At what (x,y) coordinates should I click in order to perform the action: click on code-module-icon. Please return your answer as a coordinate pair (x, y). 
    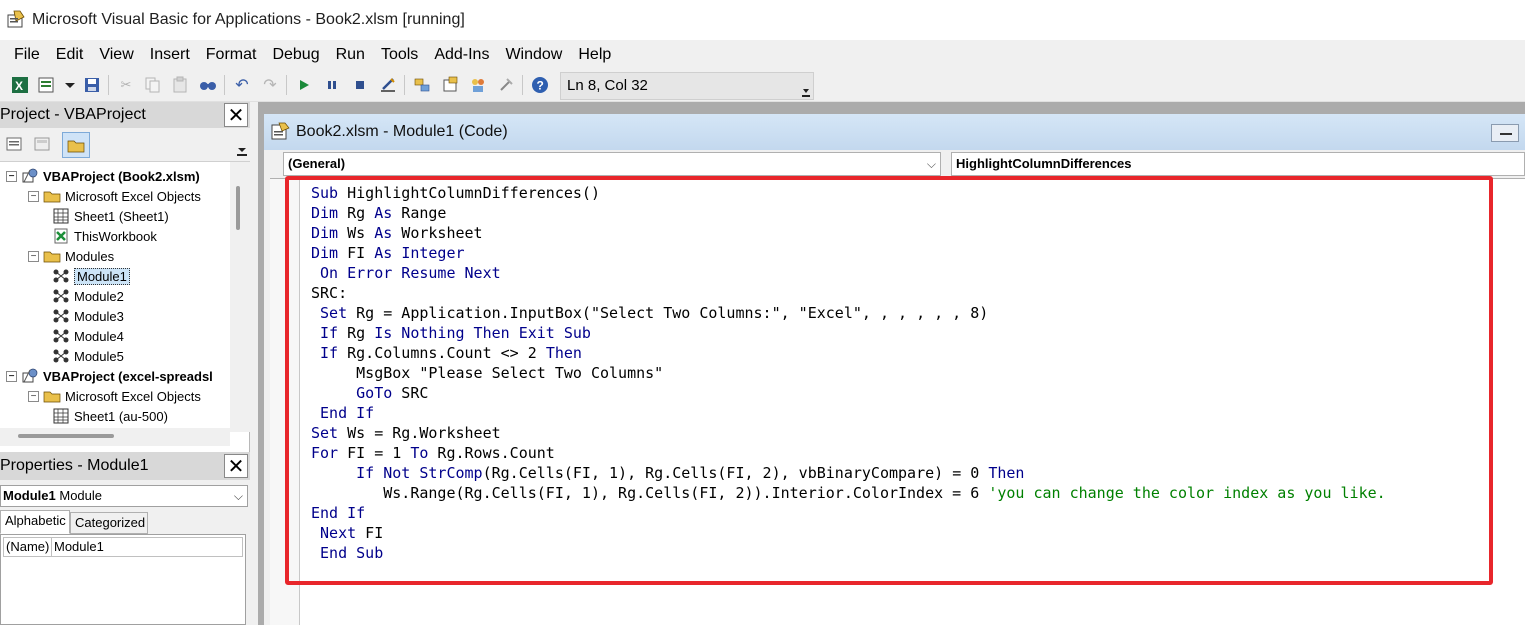
    Looking at the image, I should click on (281, 132).